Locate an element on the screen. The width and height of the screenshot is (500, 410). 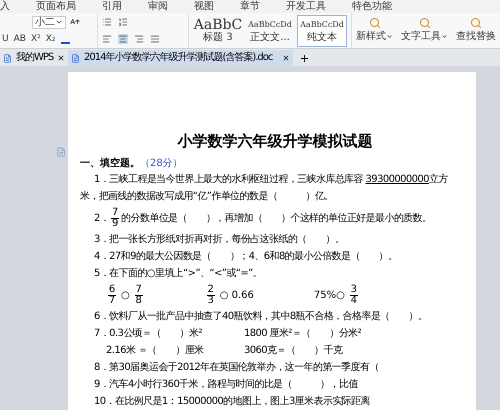
menu-tab: 开发工具 is located at coordinates (306, 6).